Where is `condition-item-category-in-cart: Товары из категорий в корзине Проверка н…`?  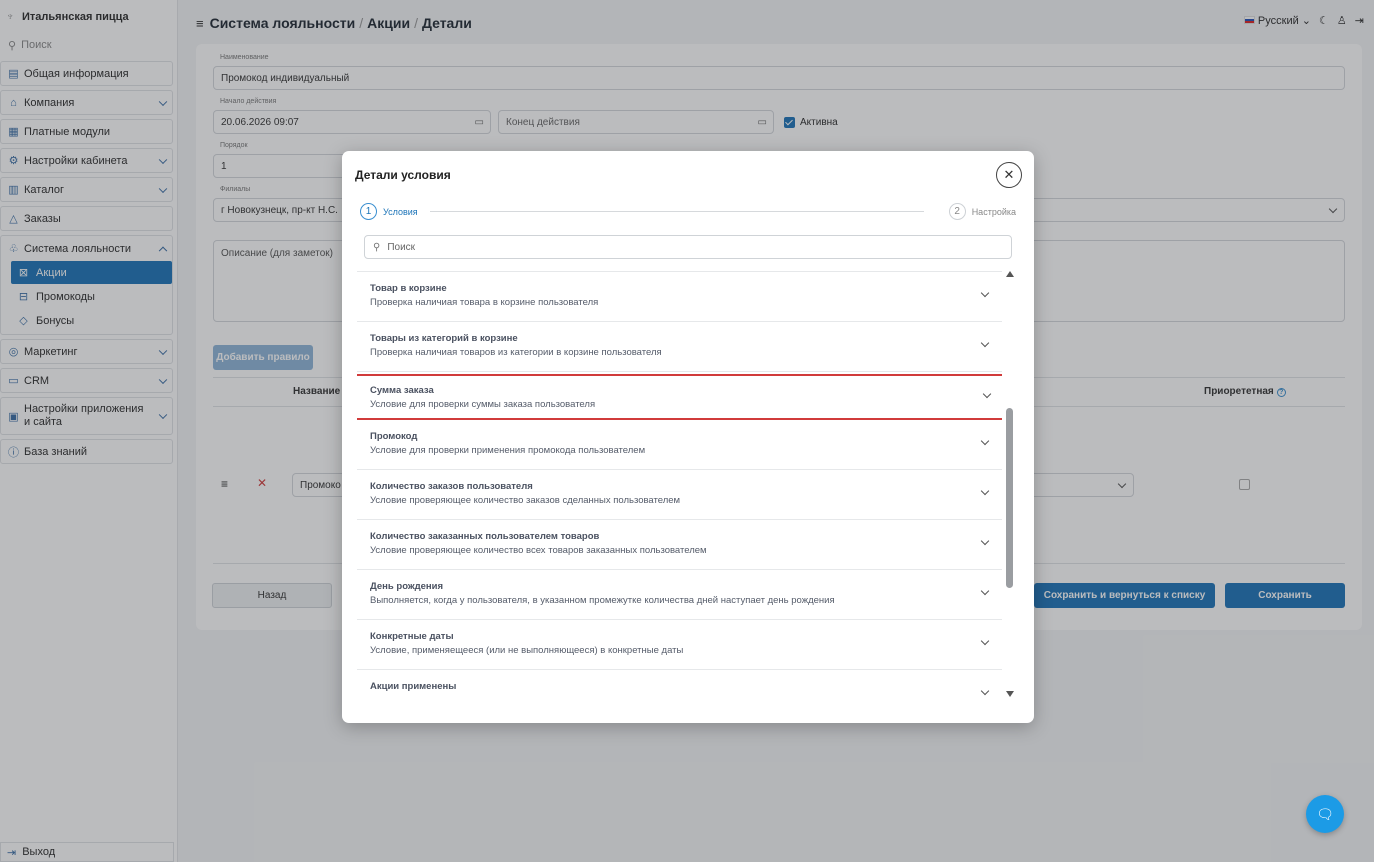 condition-item-category-in-cart: Товары из категорий в корзине Проверка н… is located at coordinates (679, 347).